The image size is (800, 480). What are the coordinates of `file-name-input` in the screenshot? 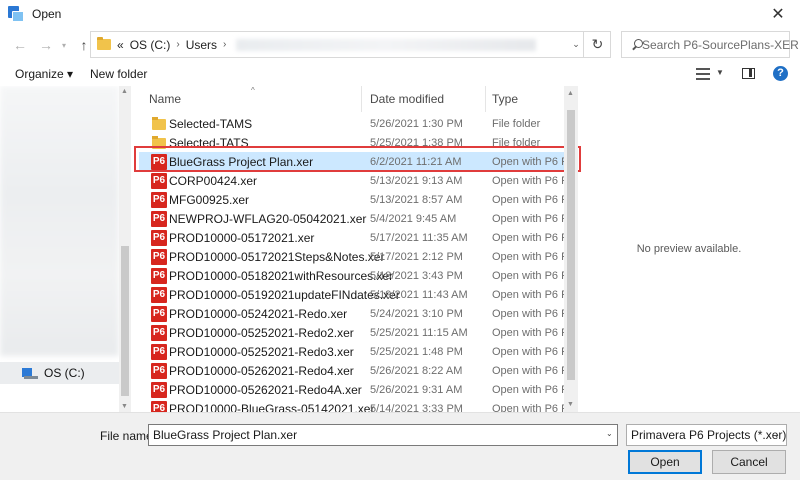 It's located at (383, 435).